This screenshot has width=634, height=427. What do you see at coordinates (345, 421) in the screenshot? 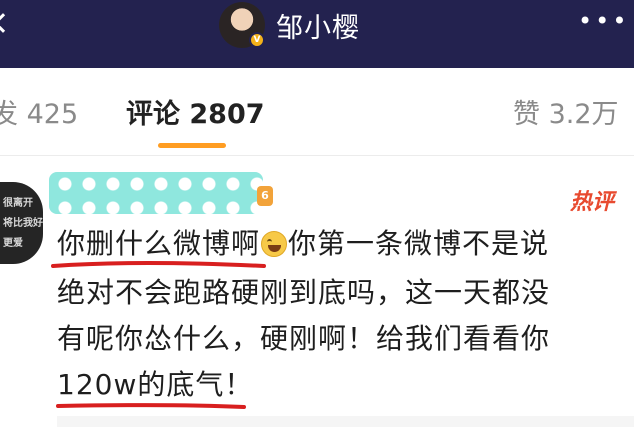
I see `reply-preview-box` at bounding box center [345, 421].